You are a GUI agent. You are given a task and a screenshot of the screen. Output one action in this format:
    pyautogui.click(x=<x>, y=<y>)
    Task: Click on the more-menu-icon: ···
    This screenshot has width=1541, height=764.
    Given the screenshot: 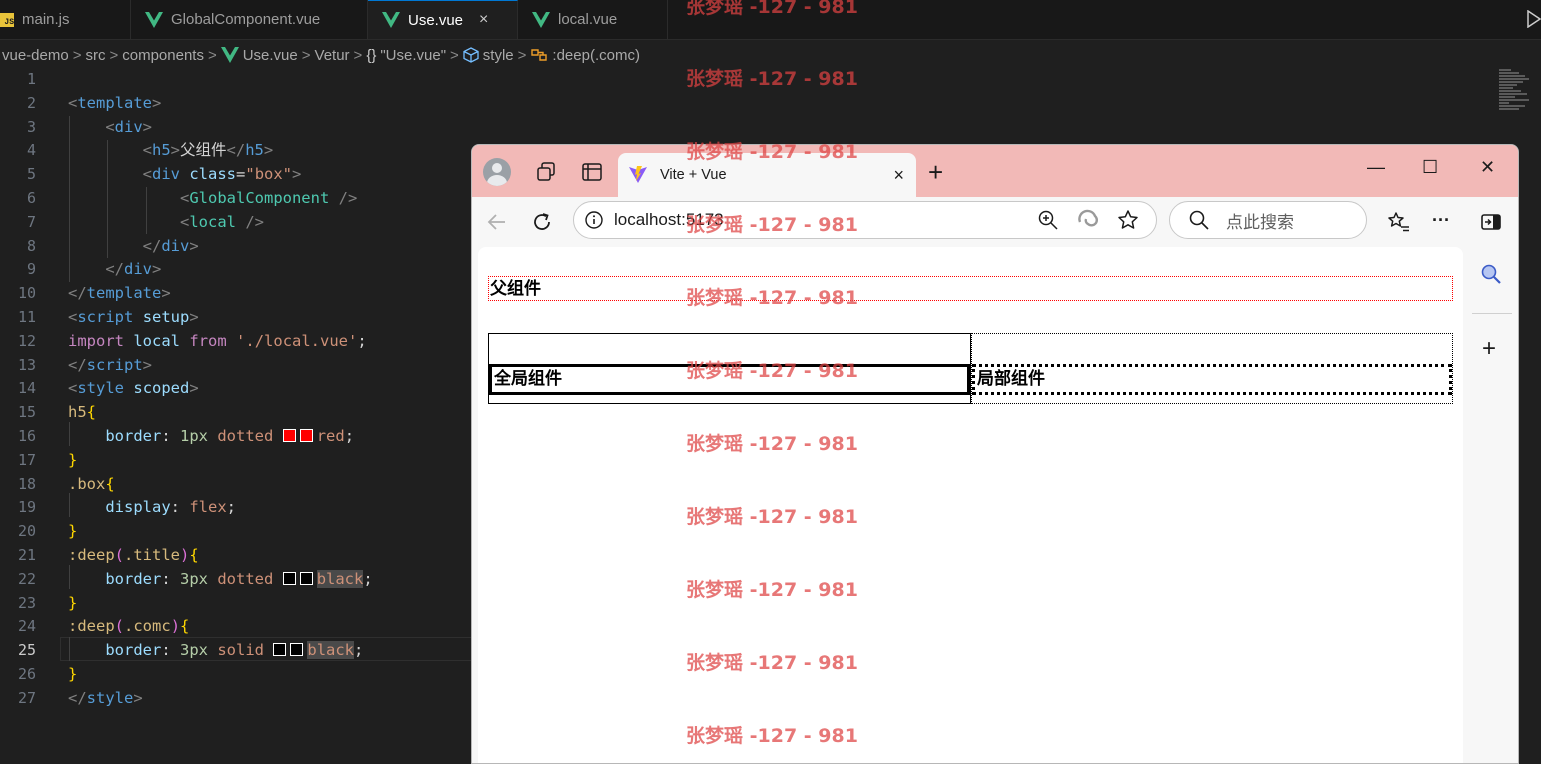 What is the action you would take?
    pyautogui.click(x=1444, y=222)
    